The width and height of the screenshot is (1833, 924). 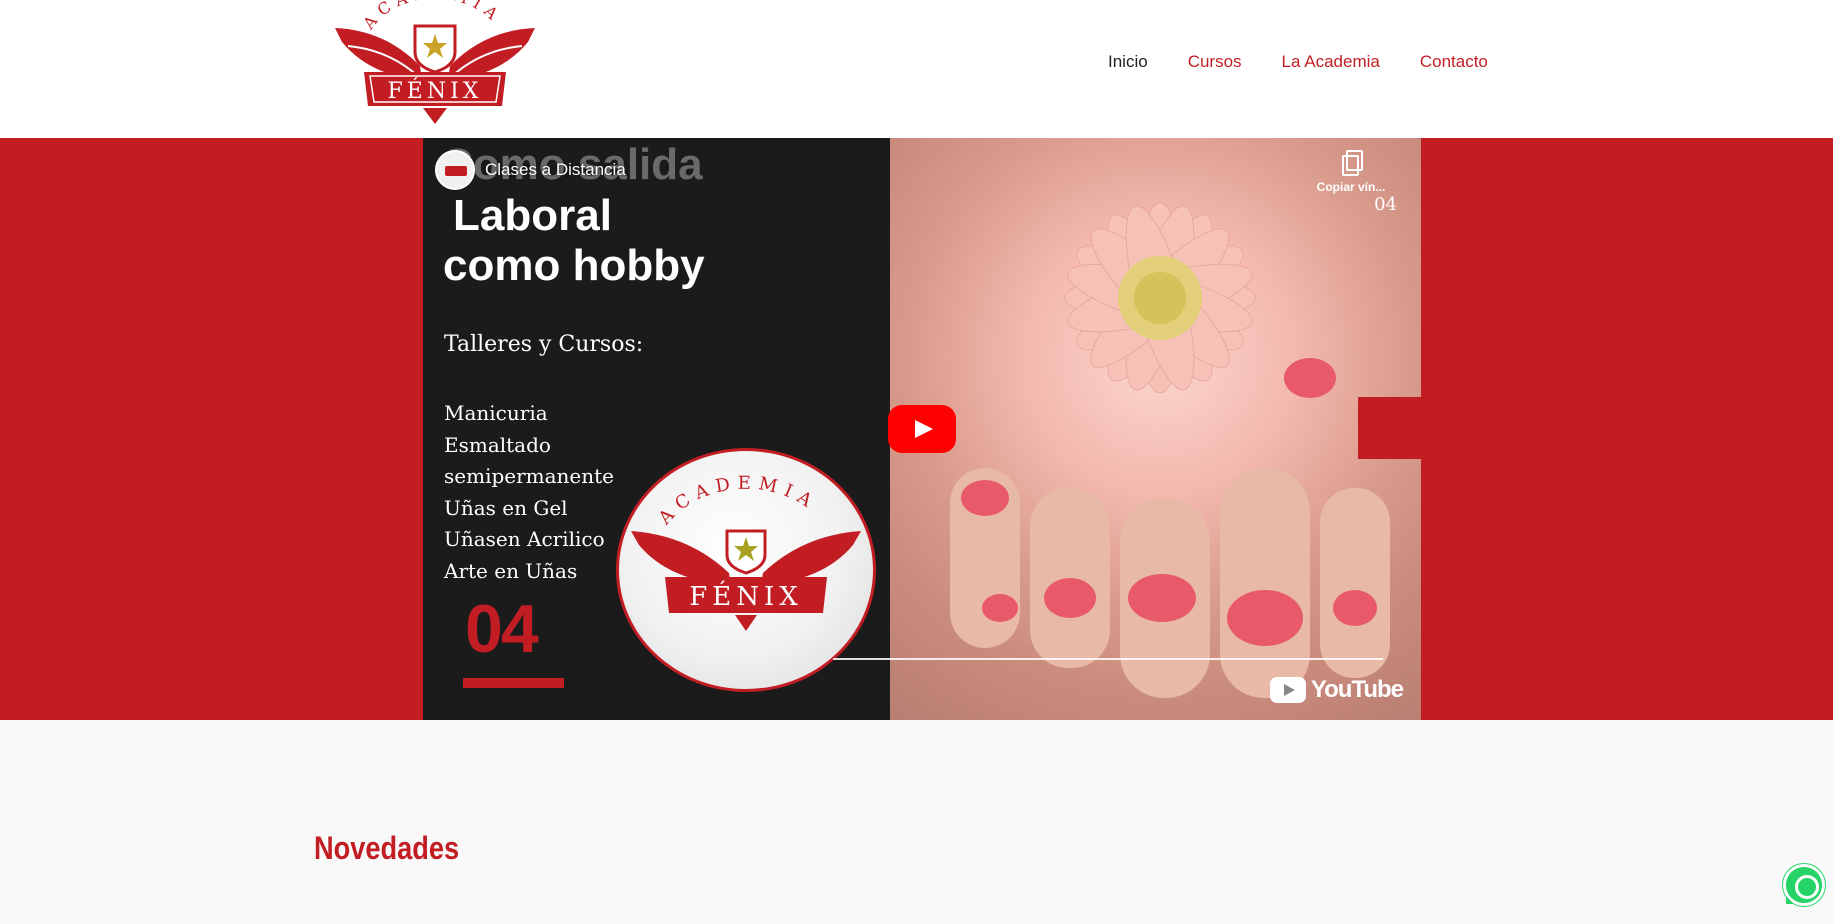 What do you see at coordinates (532, 215) in the screenshot?
I see `video-headline-line1: Laboral` at bounding box center [532, 215].